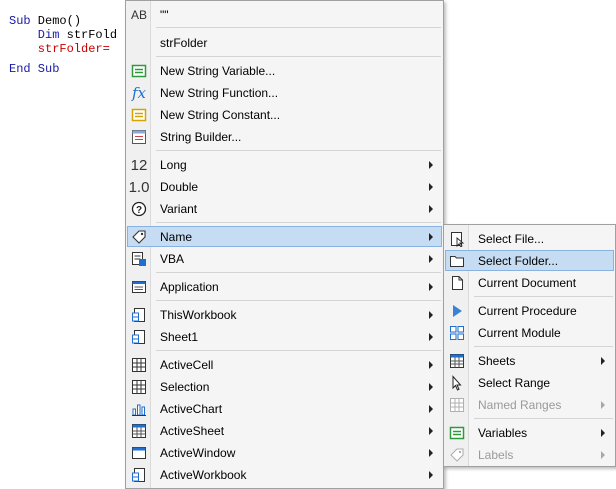 This screenshot has height=489, width=616. I want to click on submenu-item-select-range: Select Range, so click(529, 382).